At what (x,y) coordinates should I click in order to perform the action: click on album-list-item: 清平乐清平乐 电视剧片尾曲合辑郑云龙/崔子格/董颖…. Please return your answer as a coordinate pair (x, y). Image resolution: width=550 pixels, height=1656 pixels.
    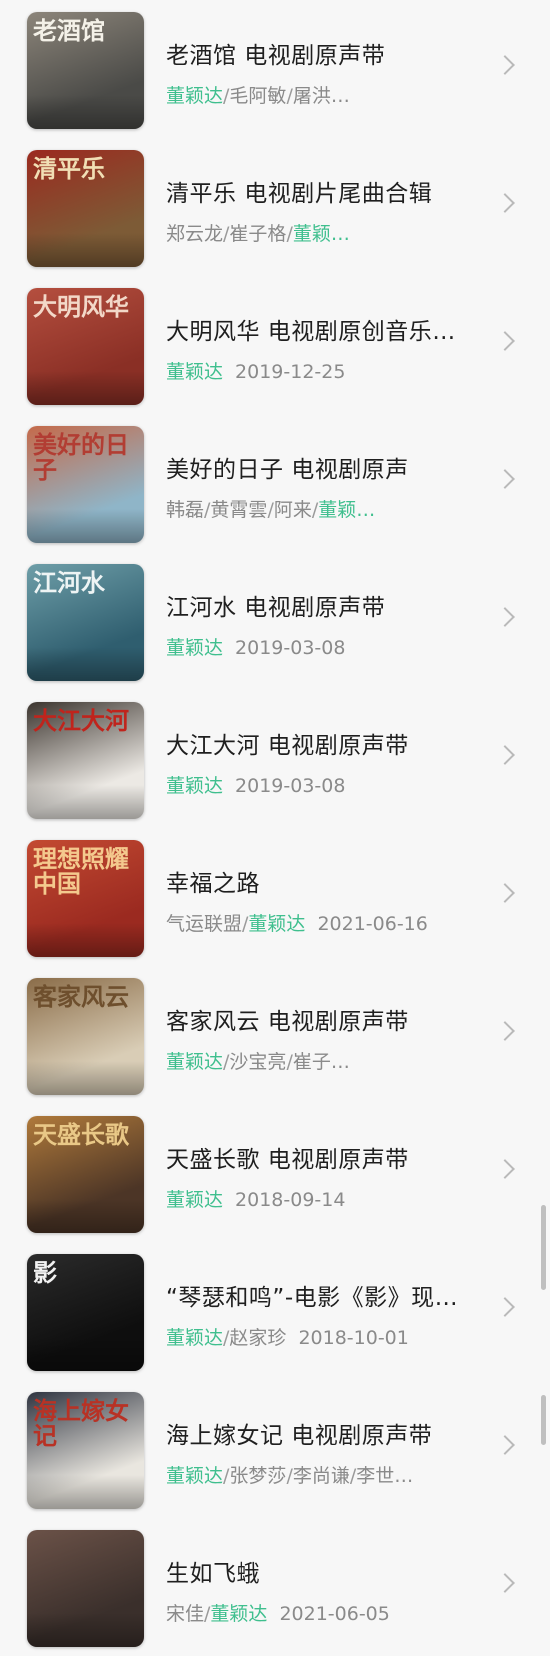
    Looking at the image, I should click on (275, 207).